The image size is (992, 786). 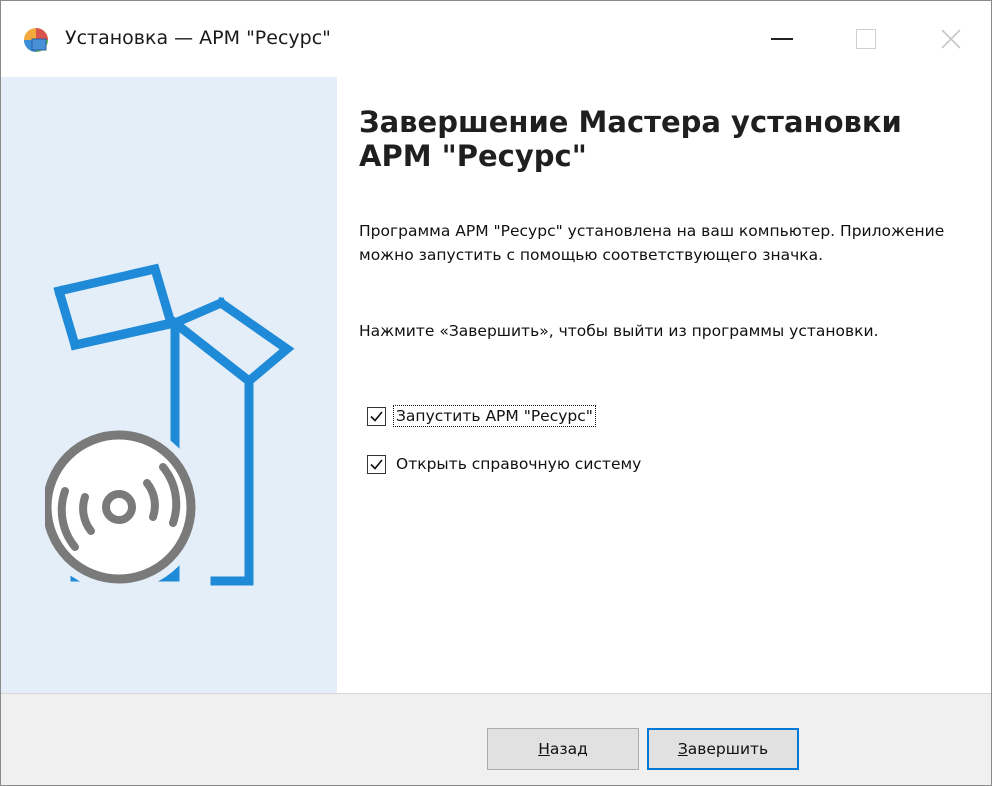 I want to click on minimize-icon, so click(x=782, y=39).